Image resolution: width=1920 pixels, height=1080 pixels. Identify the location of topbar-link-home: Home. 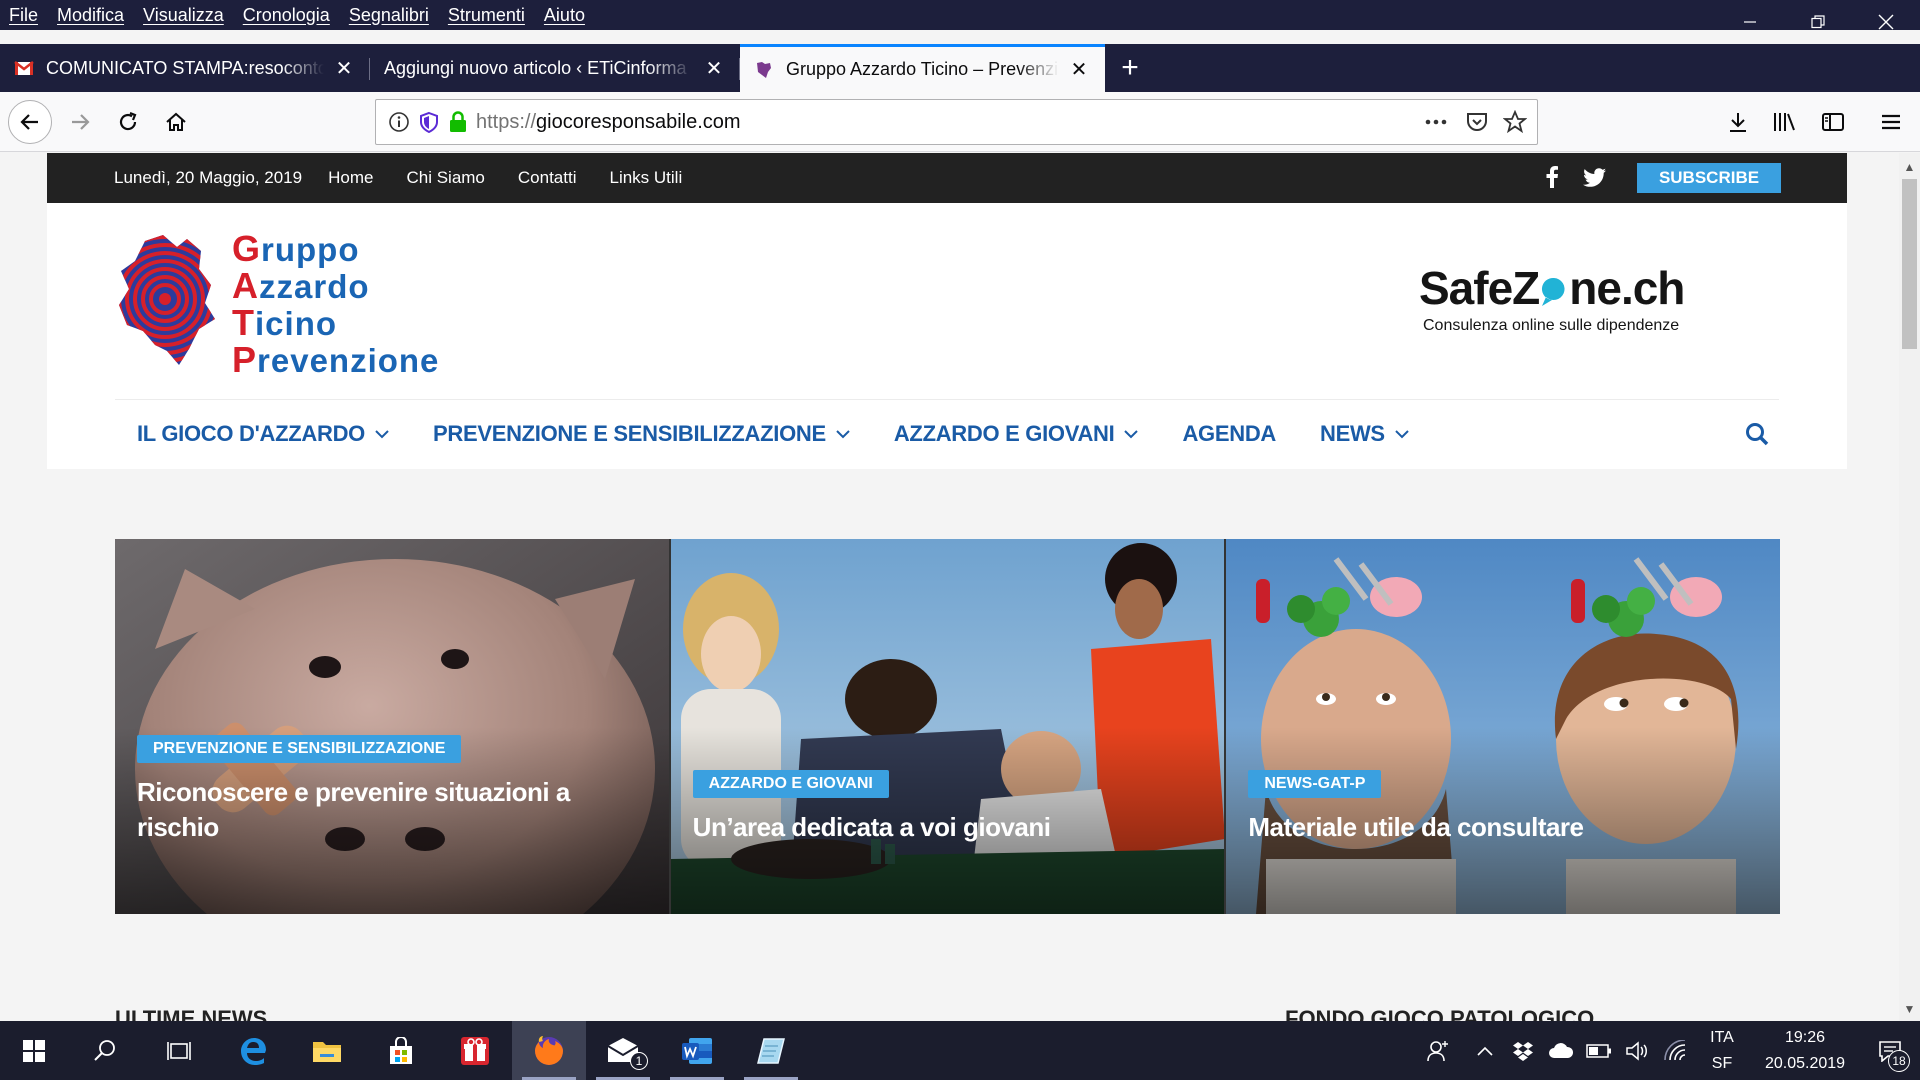
(350, 178).